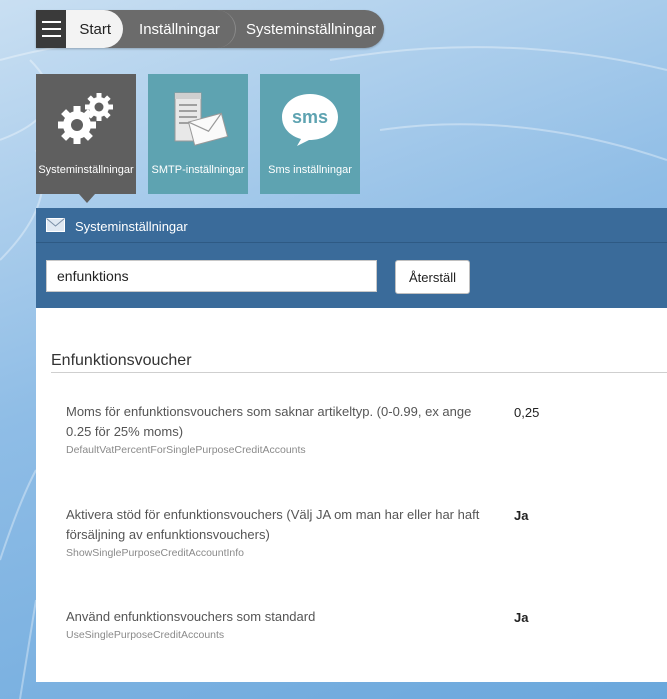 The image size is (667, 699). I want to click on panel-title-text: Systeminställningar, so click(131, 226).